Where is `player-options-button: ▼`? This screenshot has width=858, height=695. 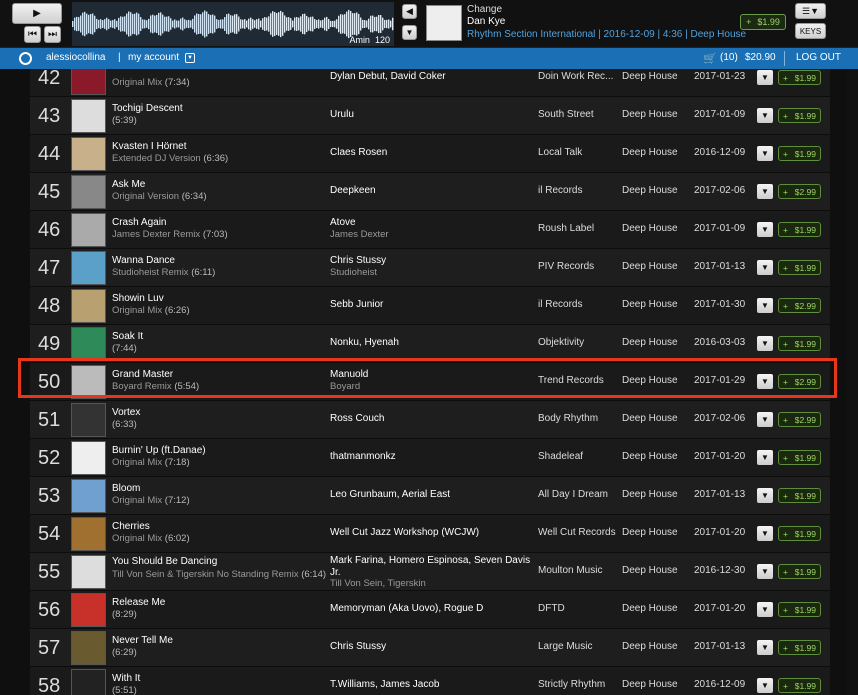 player-options-button: ▼ is located at coordinates (409, 32).